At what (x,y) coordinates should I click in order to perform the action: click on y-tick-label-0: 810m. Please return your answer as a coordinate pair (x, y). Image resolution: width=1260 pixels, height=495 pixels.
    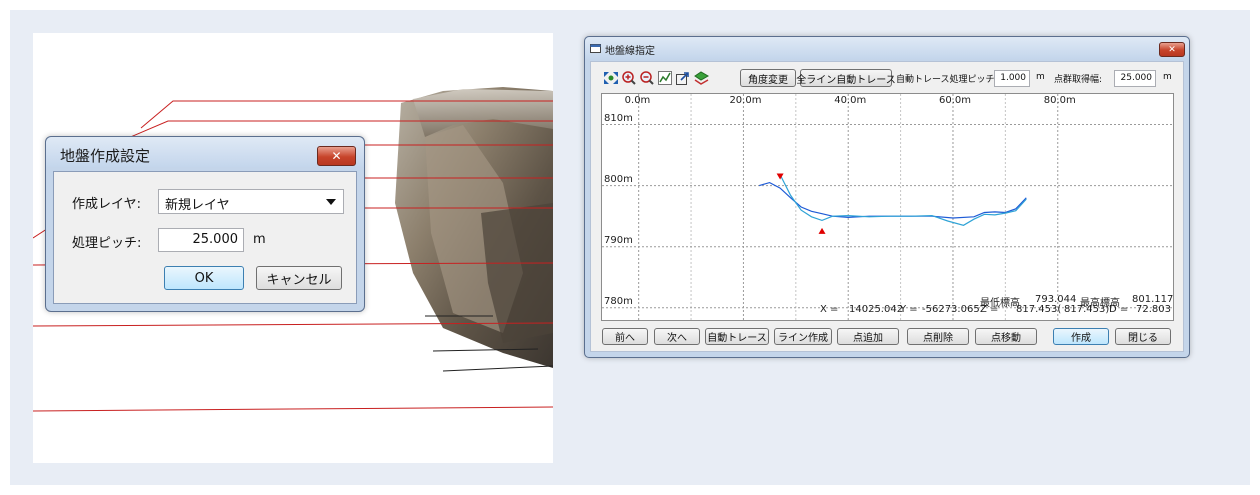
    Looking at the image, I should click on (618, 118).